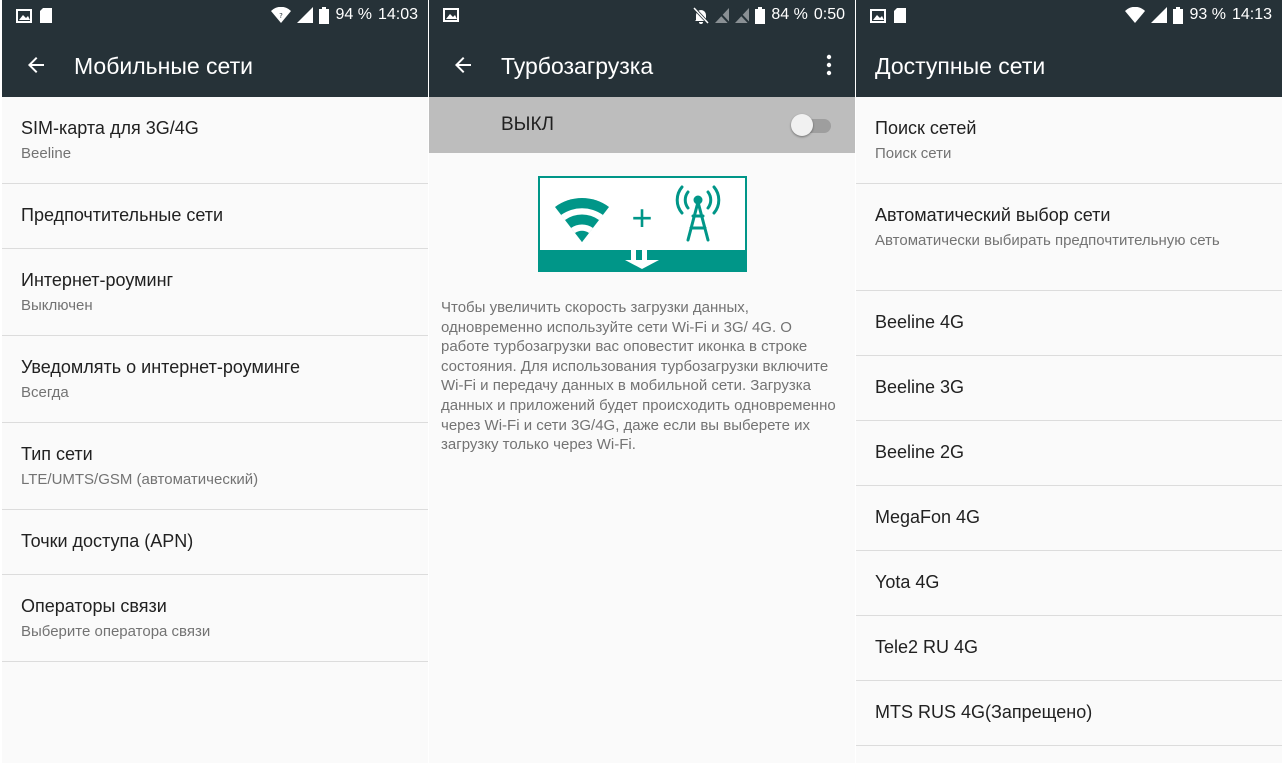 This screenshot has height=763, width=1284. I want to click on turbo-switch, so click(811, 125).